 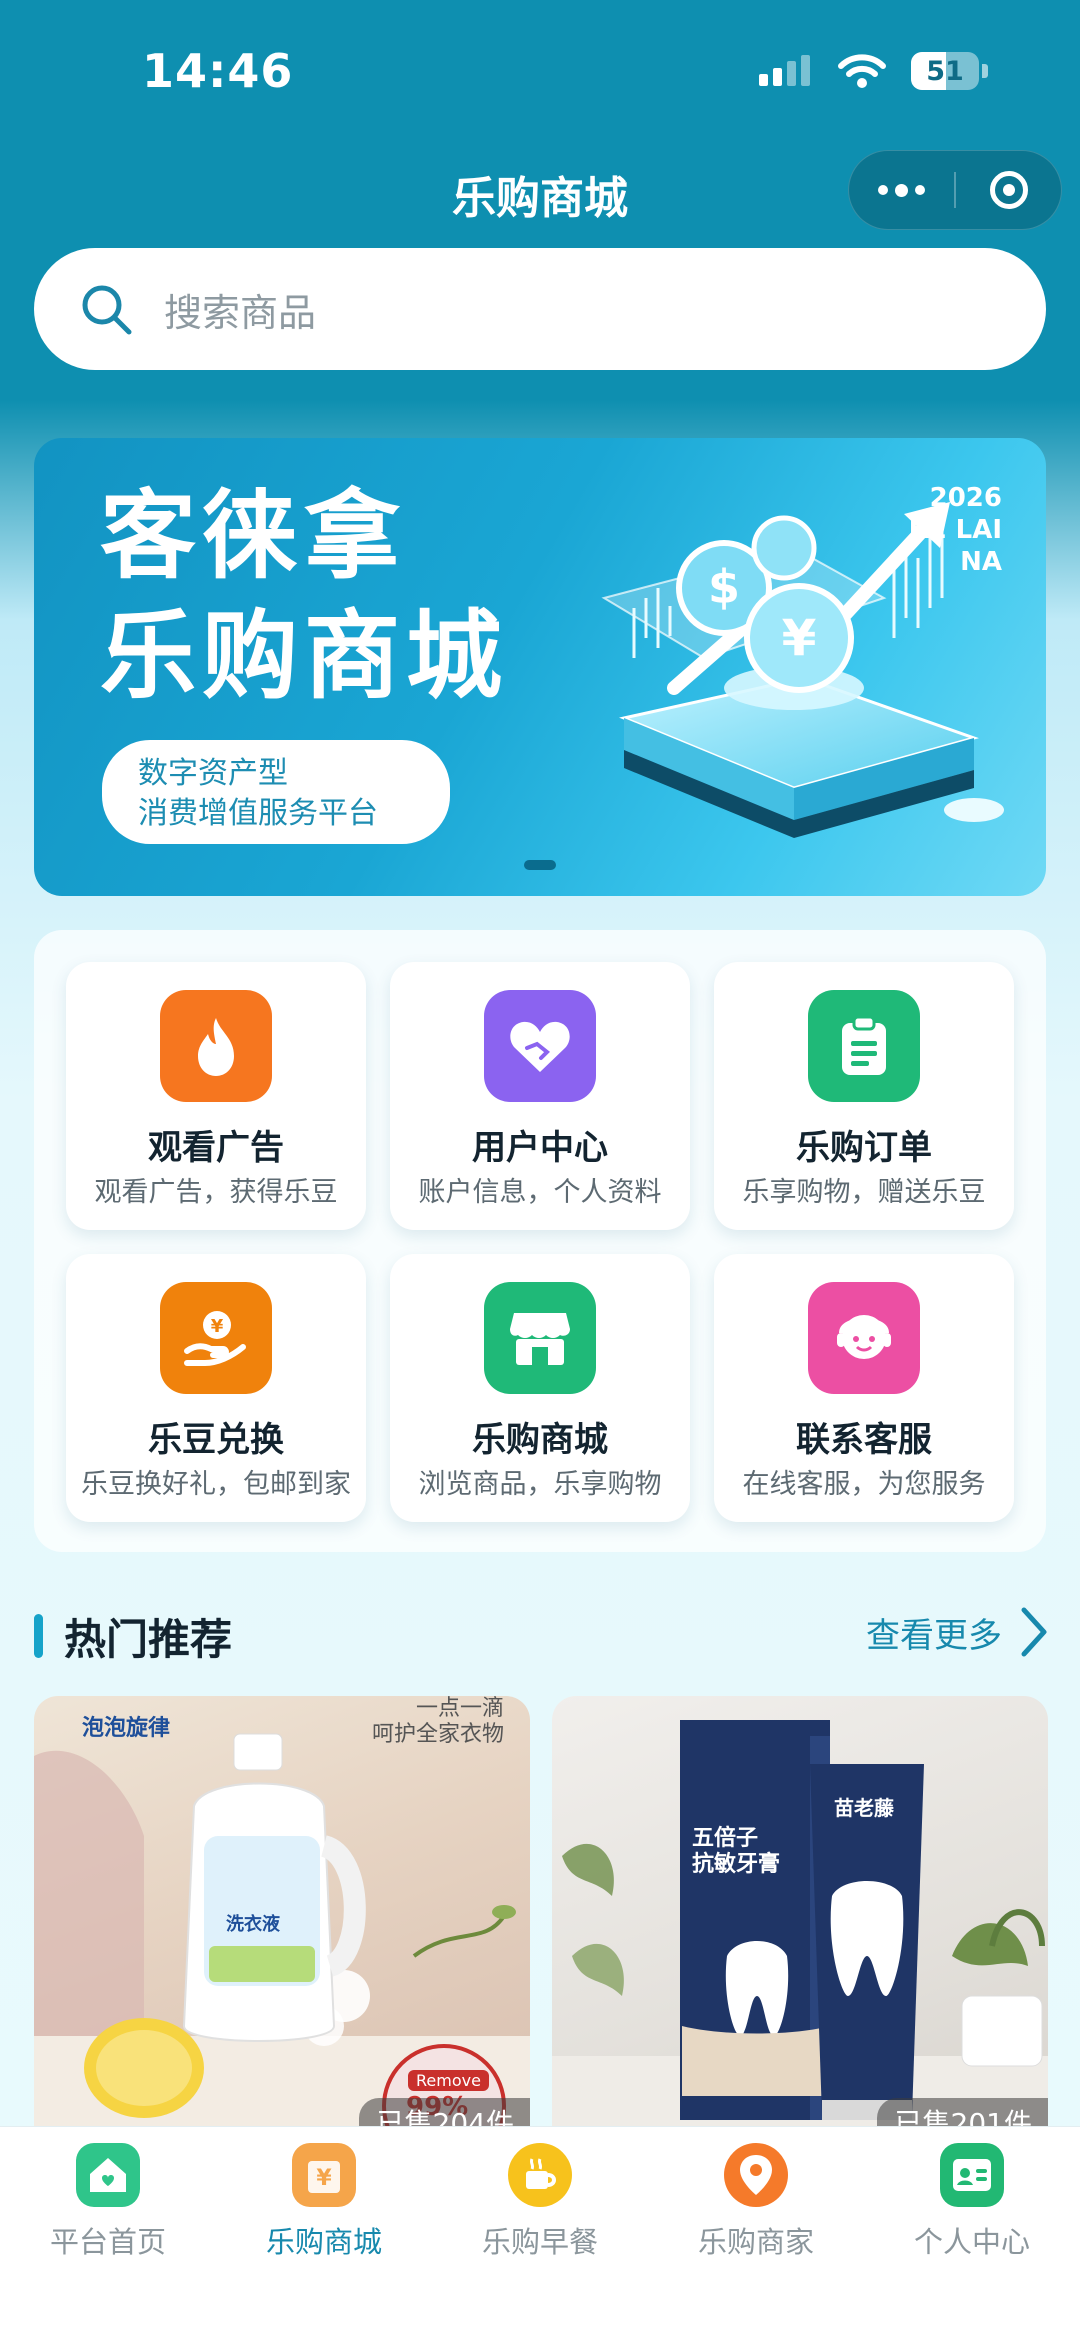 I want to click on banner-tagline-line2: 消费增值服务平台, so click(x=258, y=813).